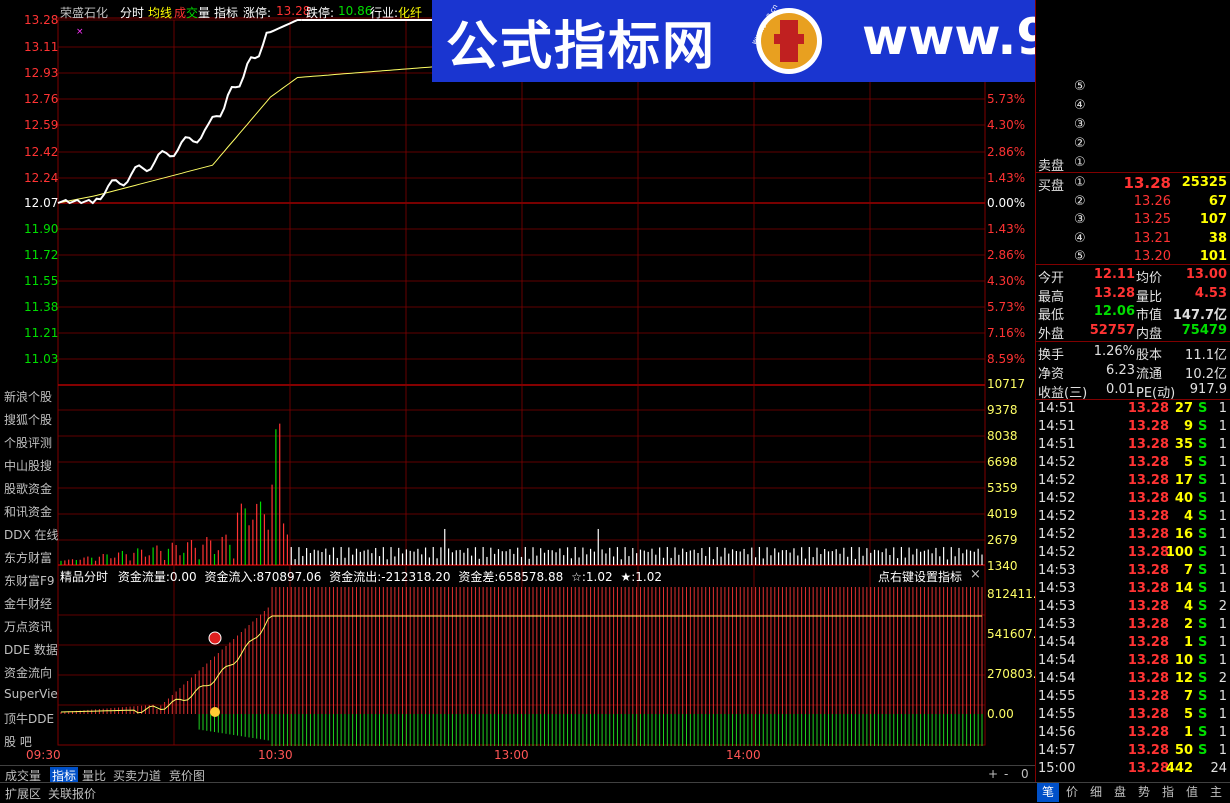 This screenshot has height=803, width=1230. I want to click on stats-row: 换手 1.26% 股本 11.1亿, so click(1133, 353).